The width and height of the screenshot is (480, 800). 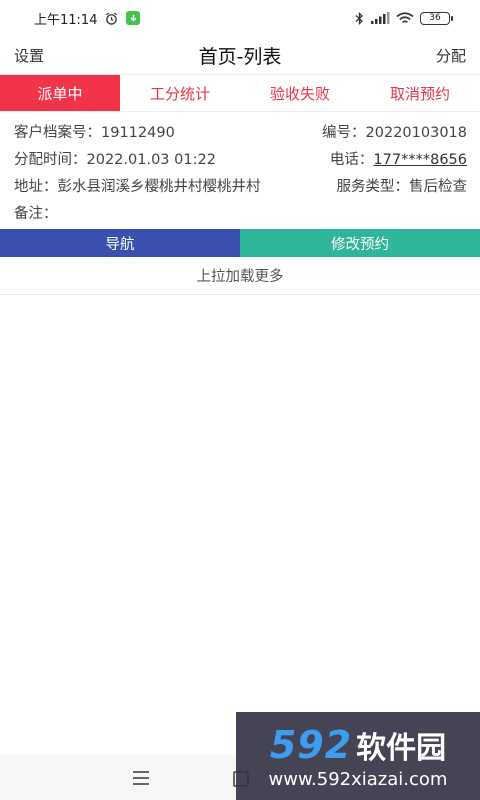 I want to click on order-row-2: 分配时间：2022.01.03 01:22 电话：177****8656, so click(x=240, y=158).